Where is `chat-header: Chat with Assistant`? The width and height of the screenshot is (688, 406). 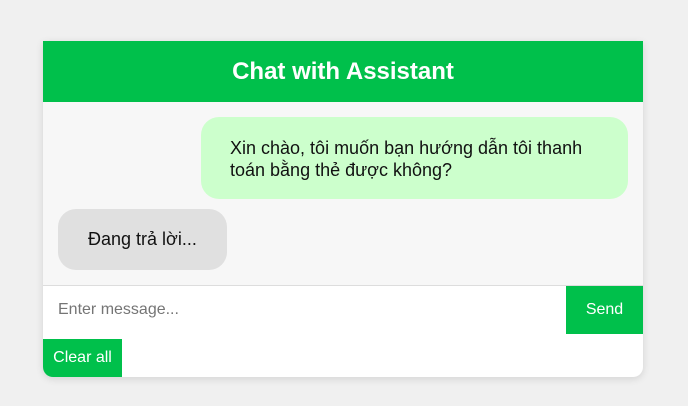 chat-header: Chat with Assistant is located at coordinates (343, 71).